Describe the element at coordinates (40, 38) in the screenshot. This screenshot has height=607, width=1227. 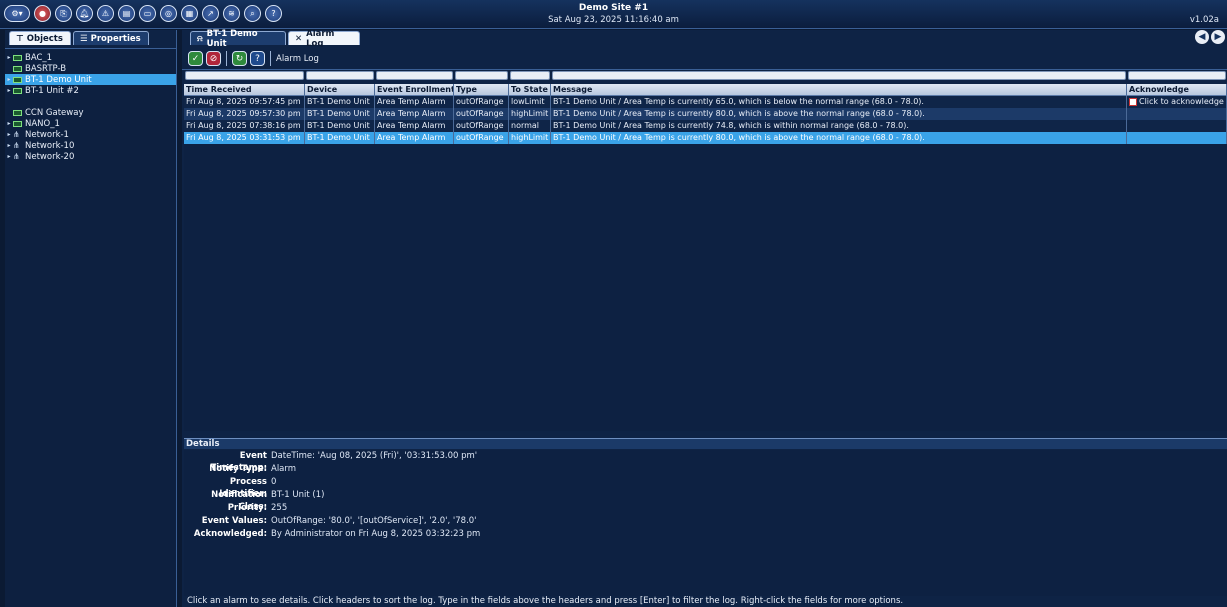
I see `tab-objects: ⊤ Objects` at that location.